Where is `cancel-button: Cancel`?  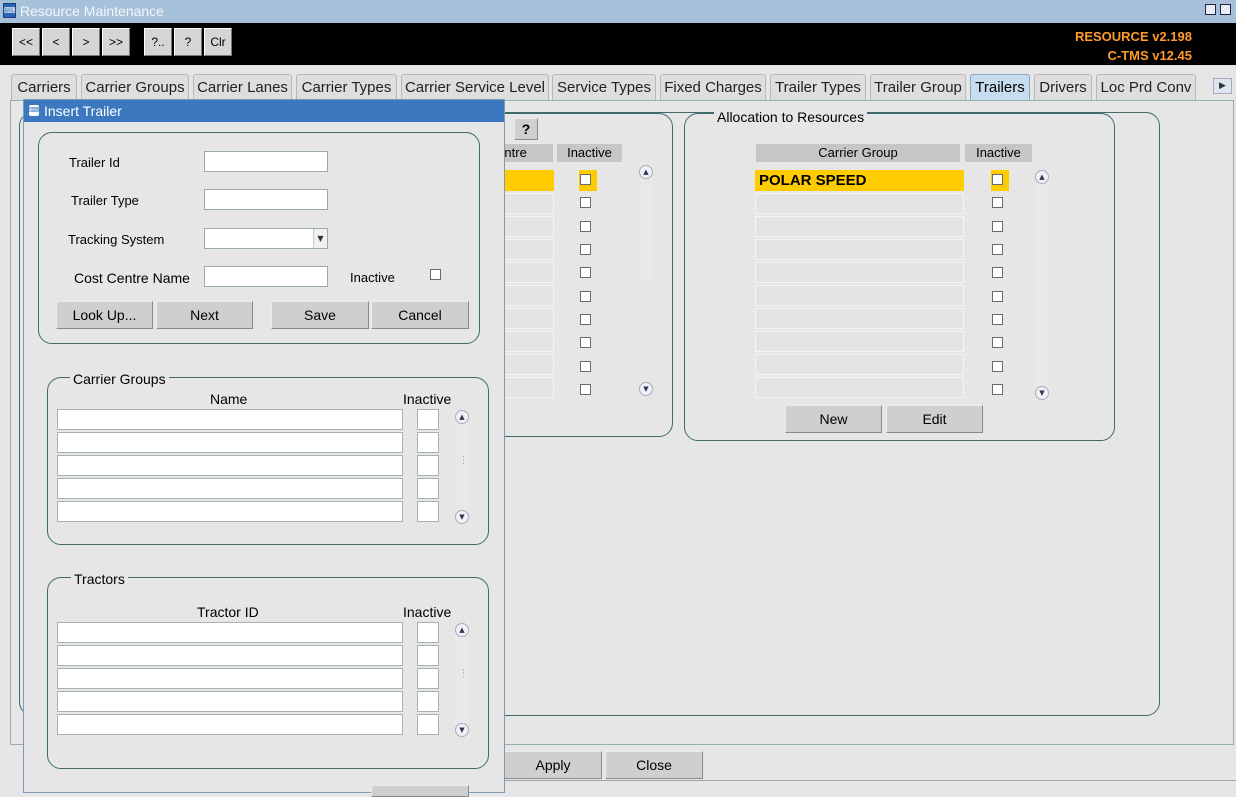
cancel-button: Cancel is located at coordinates (420, 315).